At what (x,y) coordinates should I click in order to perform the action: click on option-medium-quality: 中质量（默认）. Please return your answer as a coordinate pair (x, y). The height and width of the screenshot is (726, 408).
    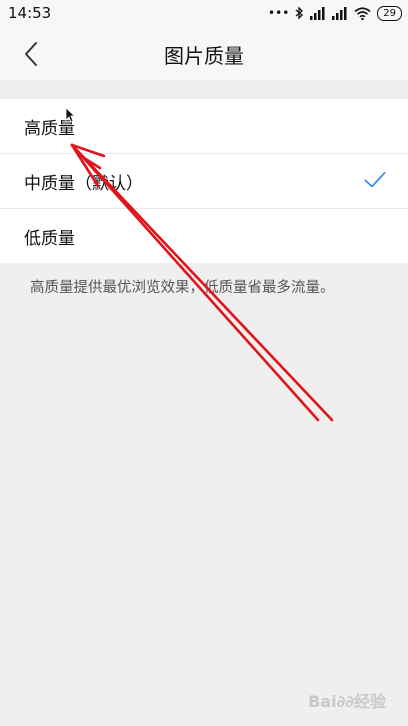
    Looking at the image, I should click on (204, 181).